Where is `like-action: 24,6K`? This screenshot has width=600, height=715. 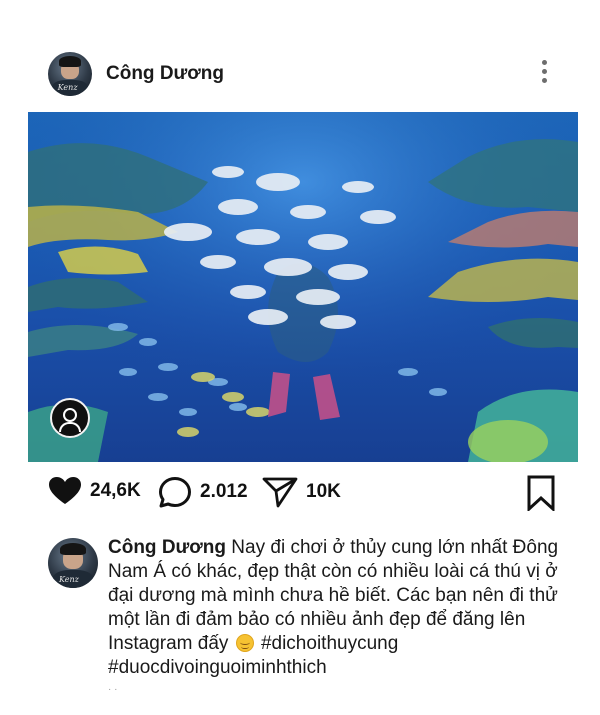 like-action: 24,6K is located at coordinates (94, 491).